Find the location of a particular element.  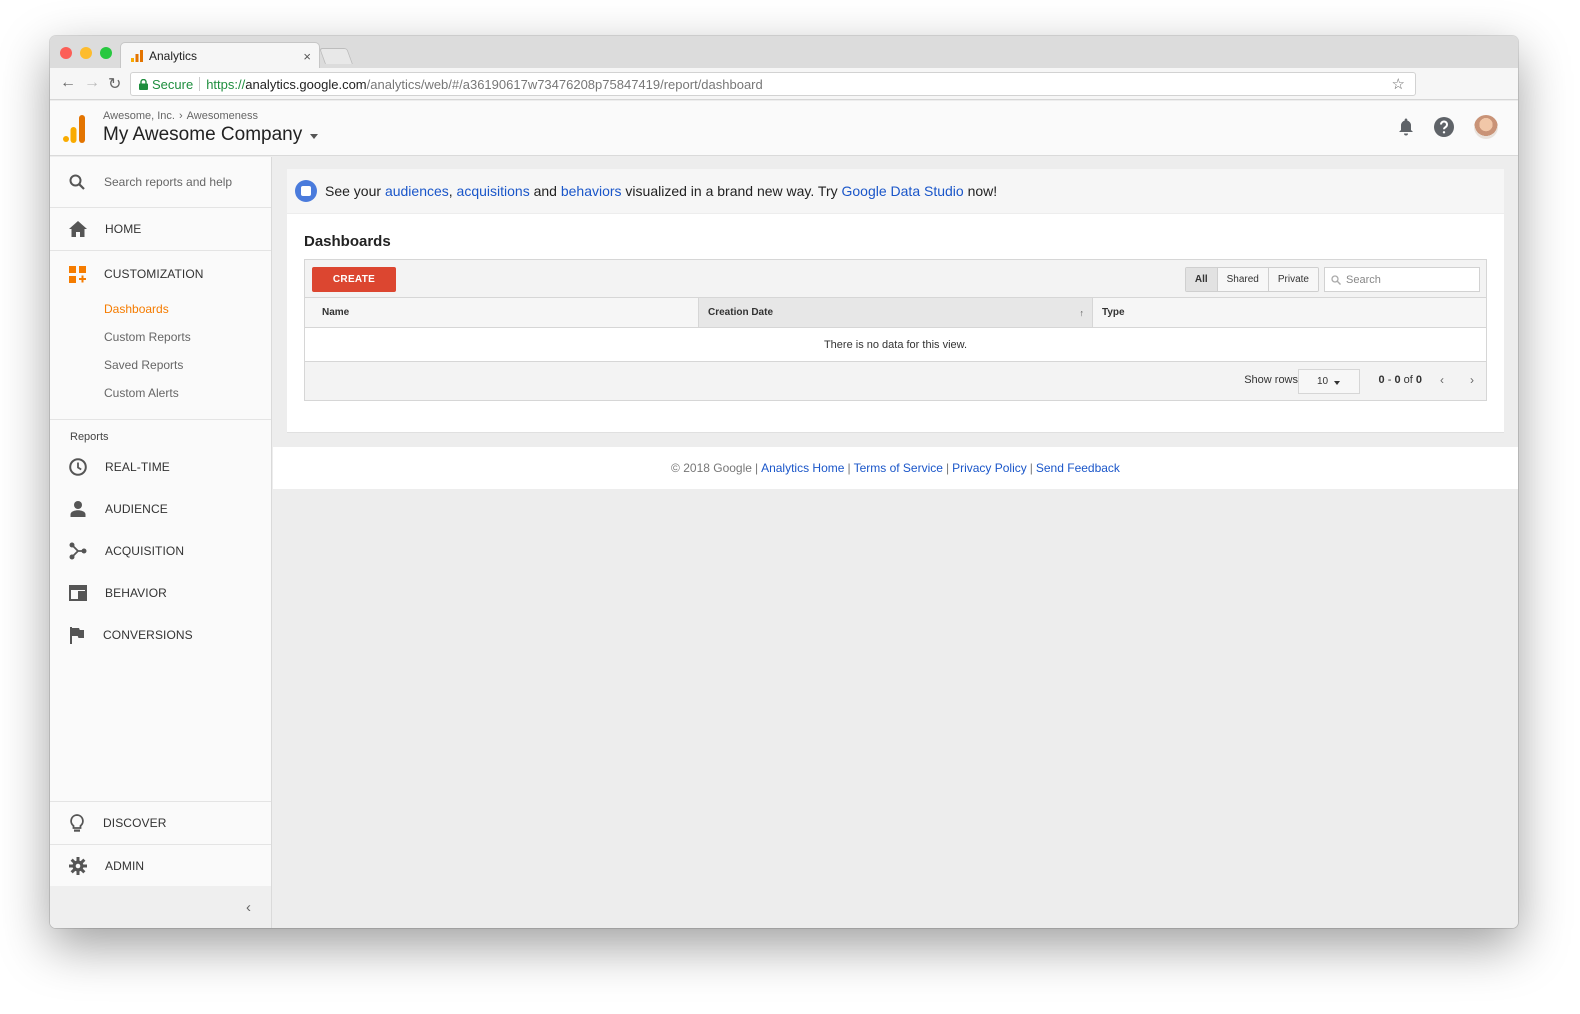

create-button: CREATE is located at coordinates (354, 279).